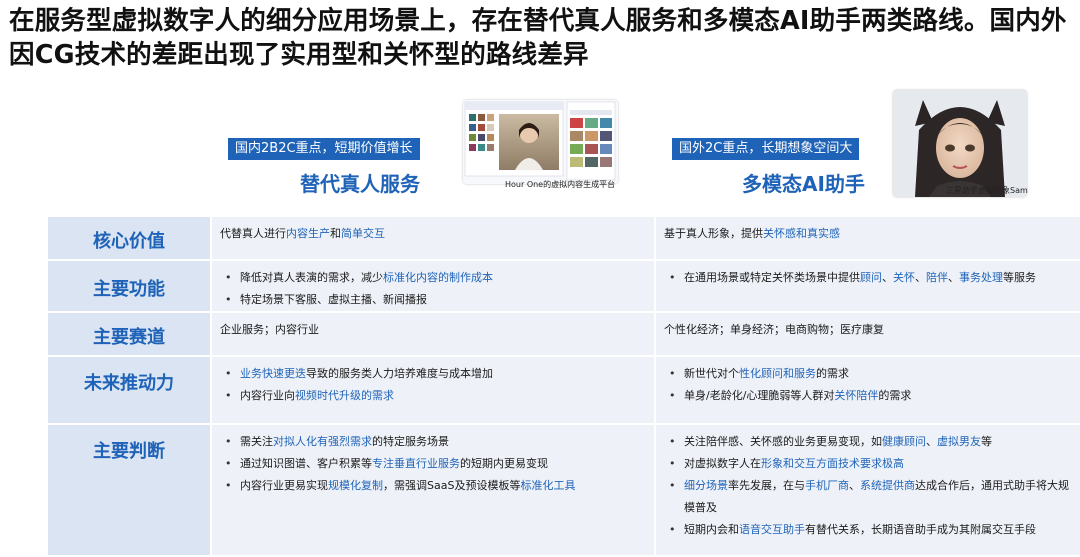  I want to click on highlight-text: 性化顾问和服务, so click(777, 373).